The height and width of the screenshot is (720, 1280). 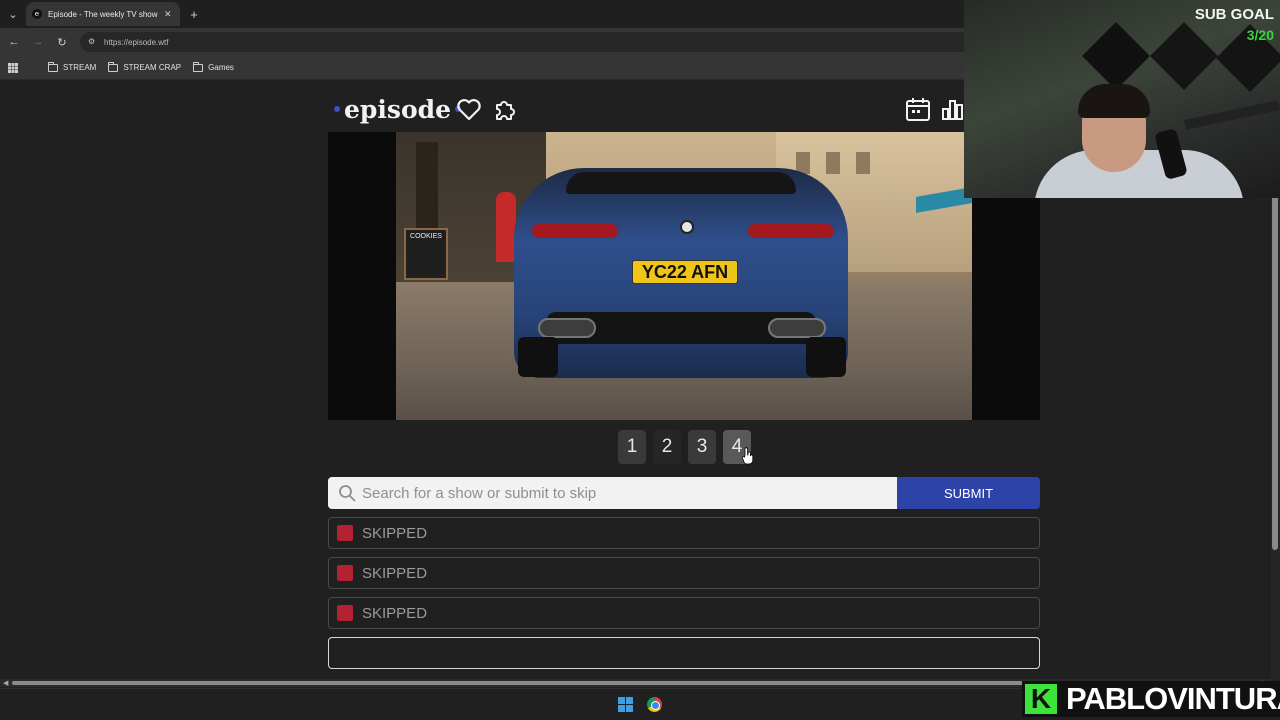 What do you see at coordinates (632, 447) in the screenshot?
I see `page-button-1: 1` at bounding box center [632, 447].